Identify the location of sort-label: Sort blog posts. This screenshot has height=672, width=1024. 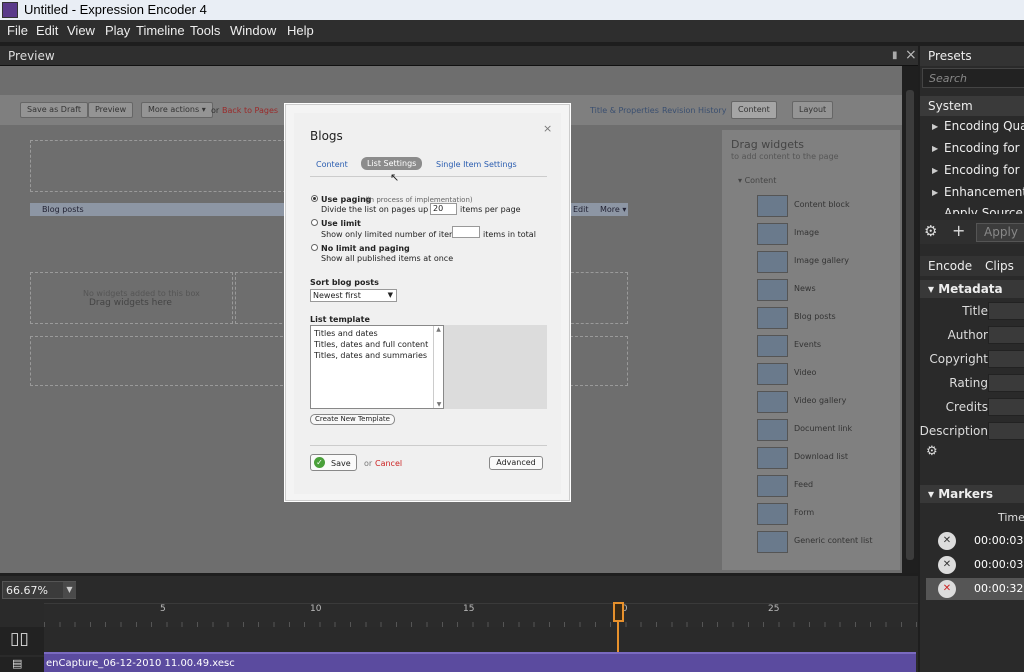
(344, 282).